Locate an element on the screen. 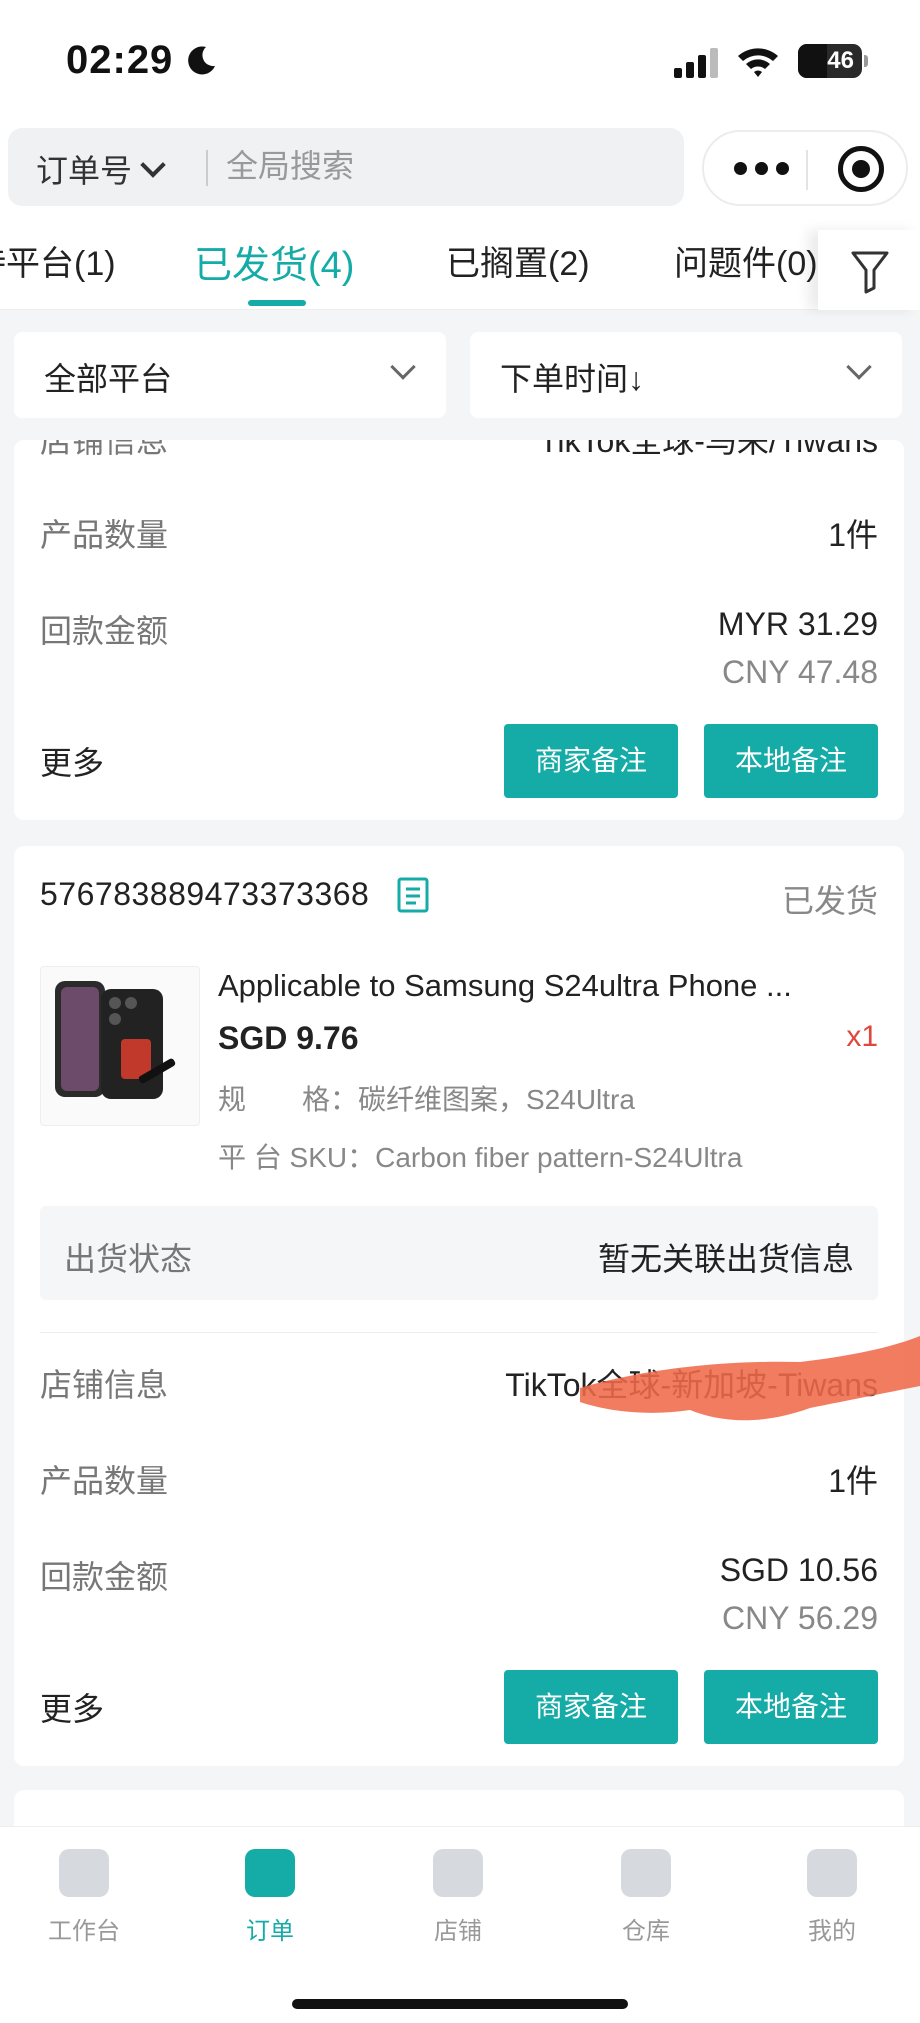 Image resolution: width=920 pixels, height=2023 pixels. battery-icon: 46 is located at coordinates (833, 61).